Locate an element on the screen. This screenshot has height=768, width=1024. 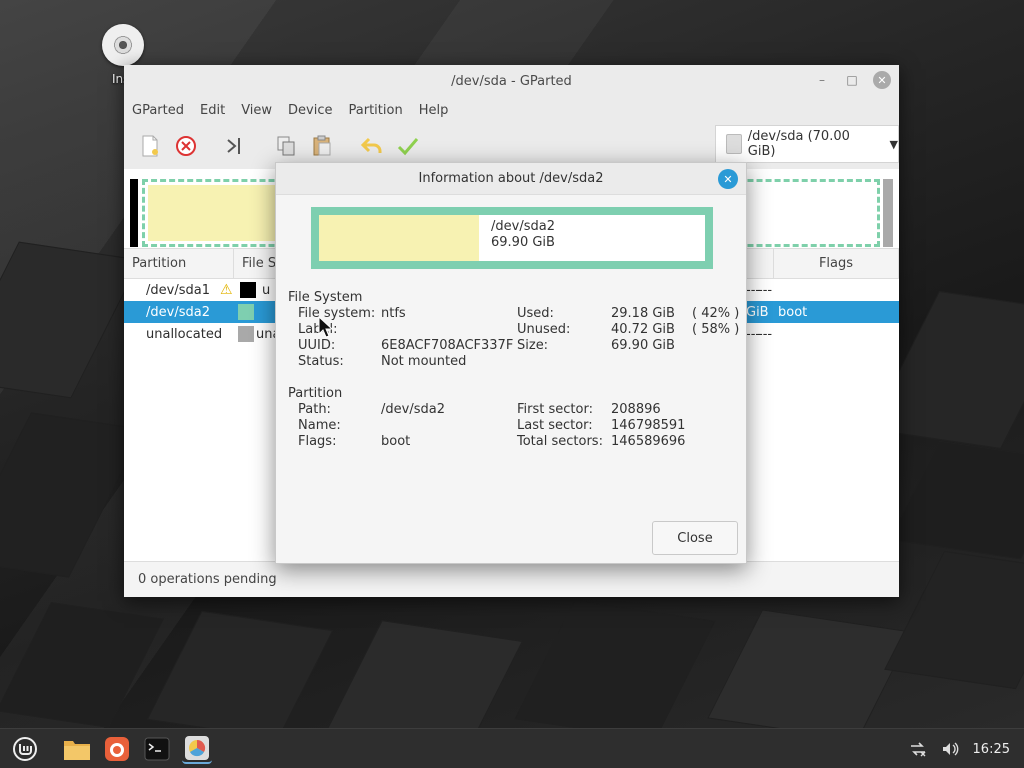
value-first-sector: 208896 is located at coordinates (636, 409).